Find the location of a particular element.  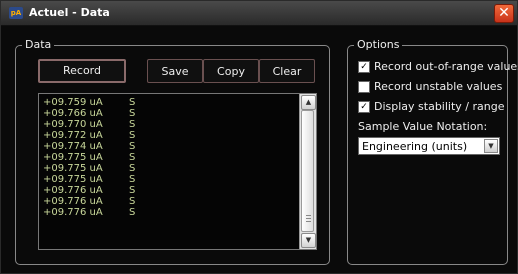

list-item: +09.770 uA S is located at coordinates (168, 124).